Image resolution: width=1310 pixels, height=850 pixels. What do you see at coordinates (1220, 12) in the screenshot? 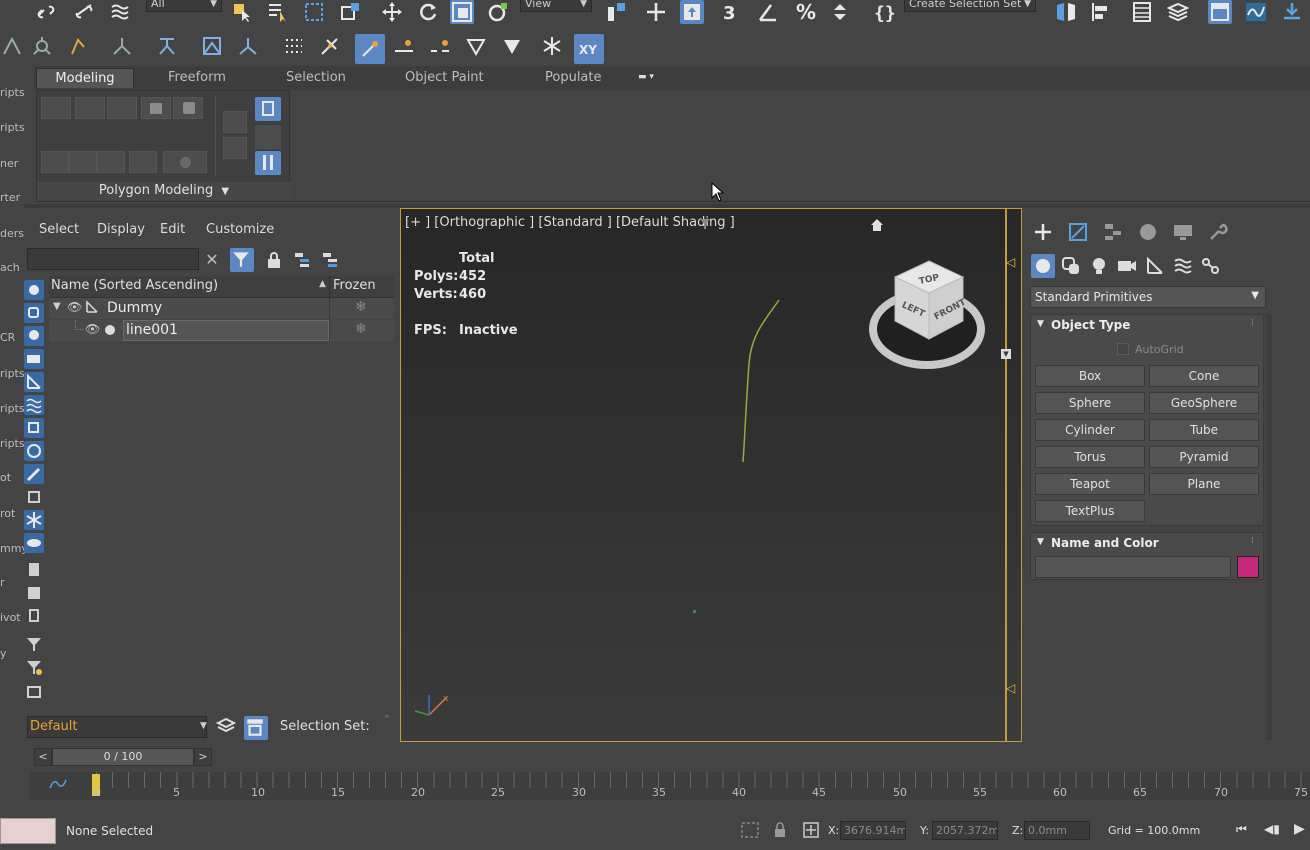
I see `toggle-ribbon-icon` at bounding box center [1220, 12].